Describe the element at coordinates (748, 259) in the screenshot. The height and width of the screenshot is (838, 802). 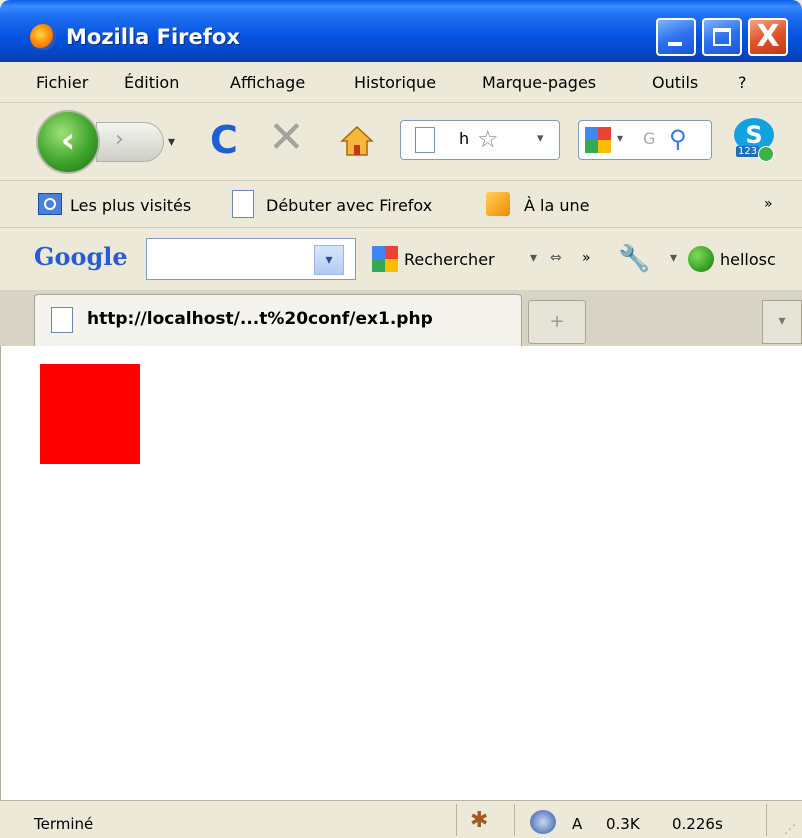
I see `google-user-name: hellosc` at that location.